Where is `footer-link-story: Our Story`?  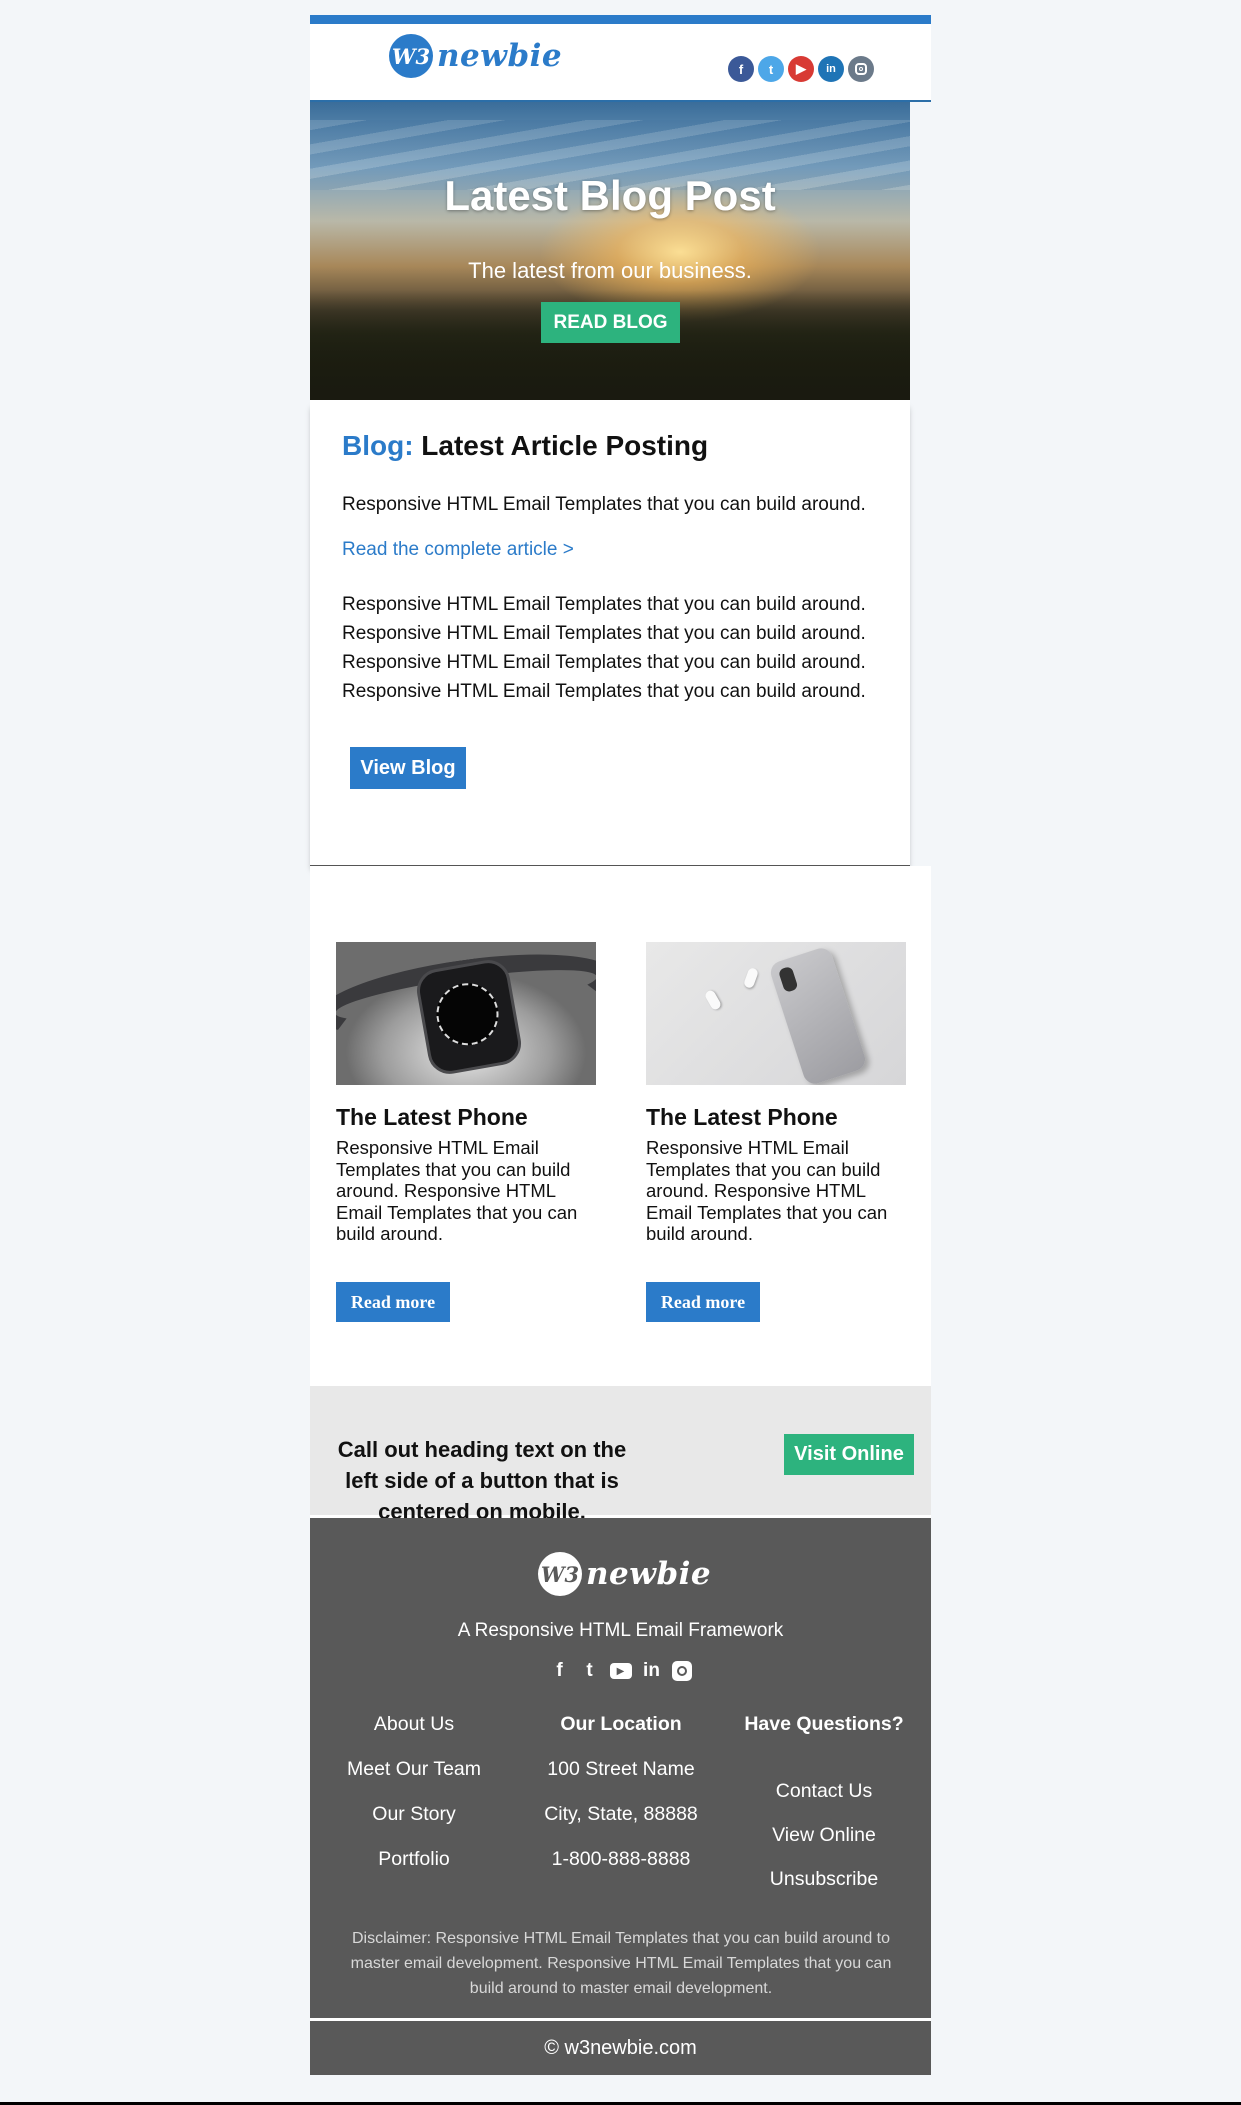 footer-link-story: Our Story is located at coordinates (414, 1825).